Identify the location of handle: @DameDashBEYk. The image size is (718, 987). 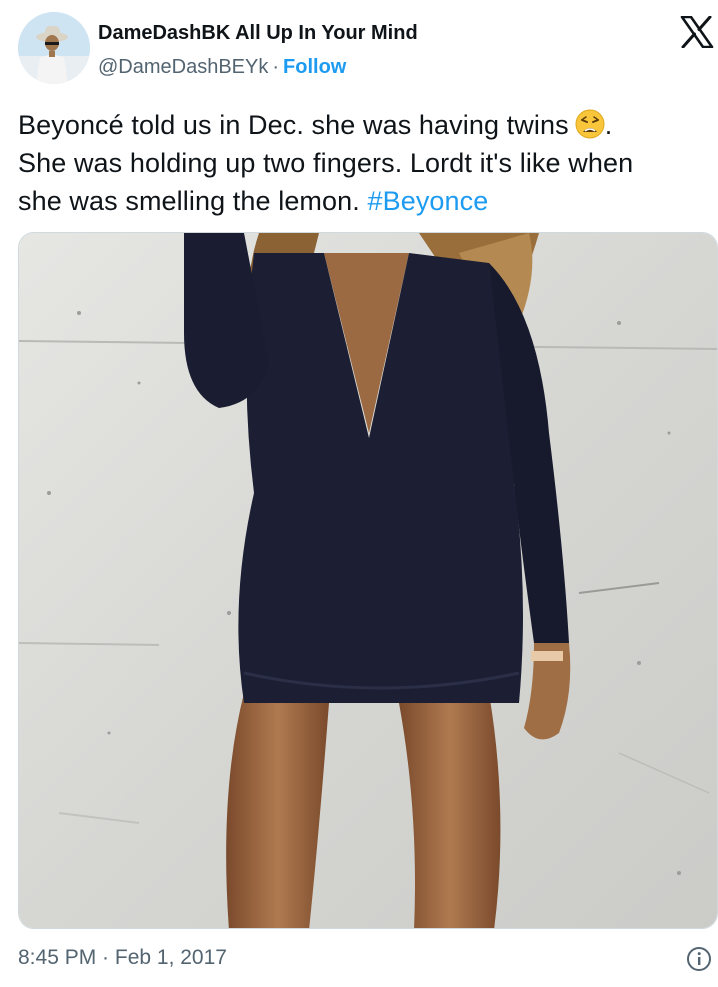
(183, 67).